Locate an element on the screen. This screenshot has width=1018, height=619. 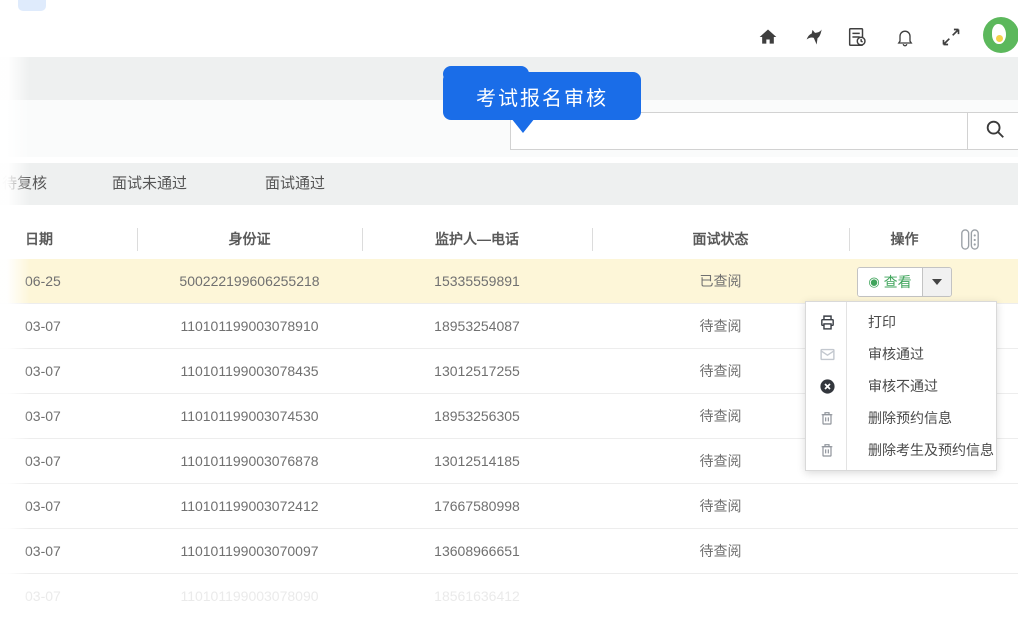
table-row: 06-25 500222199606255218 15335559891 已查阅 ◉ 查看 is located at coordinates (509, 281).